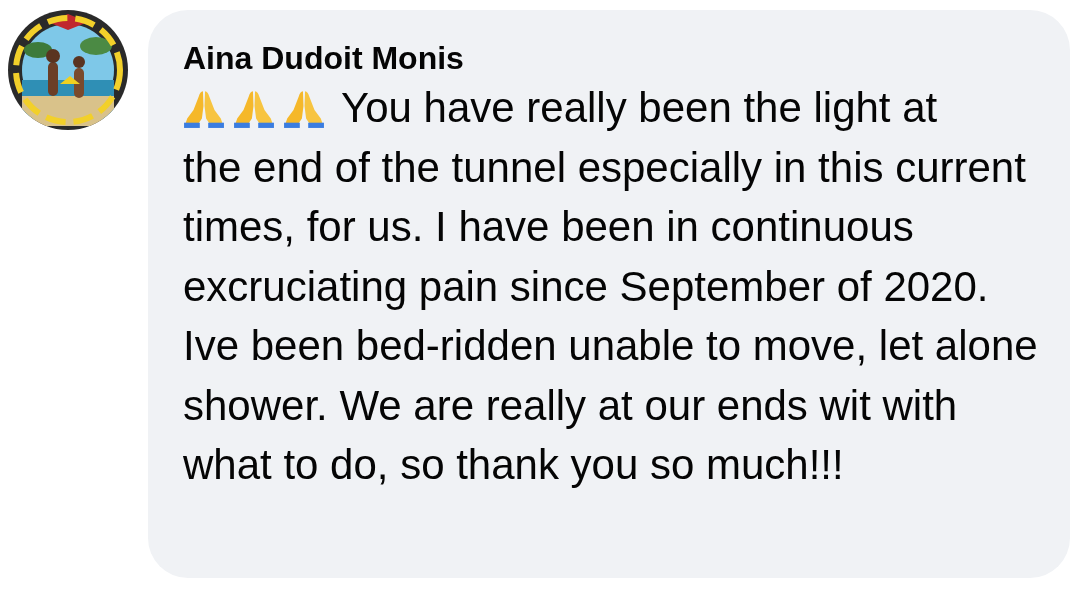 The width and height of the screenshot is (1073, 589). I want to click on author-name: Aina Dudoit Monis, so click(323, 58).